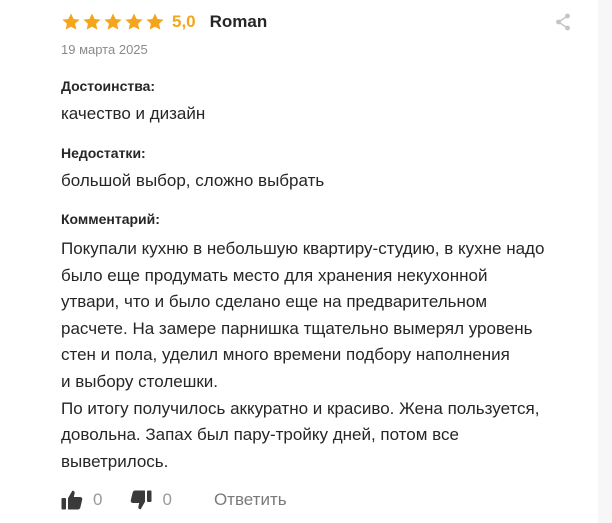  Describe the element at coordinates (184, 21) in the screenshot. I see `rating-value: 5,0` at that location.